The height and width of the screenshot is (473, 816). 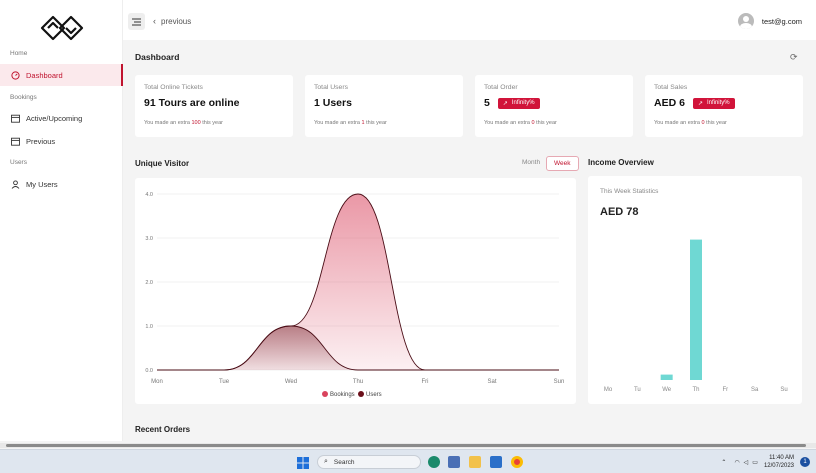 I want to click on card-value: 1 Users, so click(x=333, y=103).